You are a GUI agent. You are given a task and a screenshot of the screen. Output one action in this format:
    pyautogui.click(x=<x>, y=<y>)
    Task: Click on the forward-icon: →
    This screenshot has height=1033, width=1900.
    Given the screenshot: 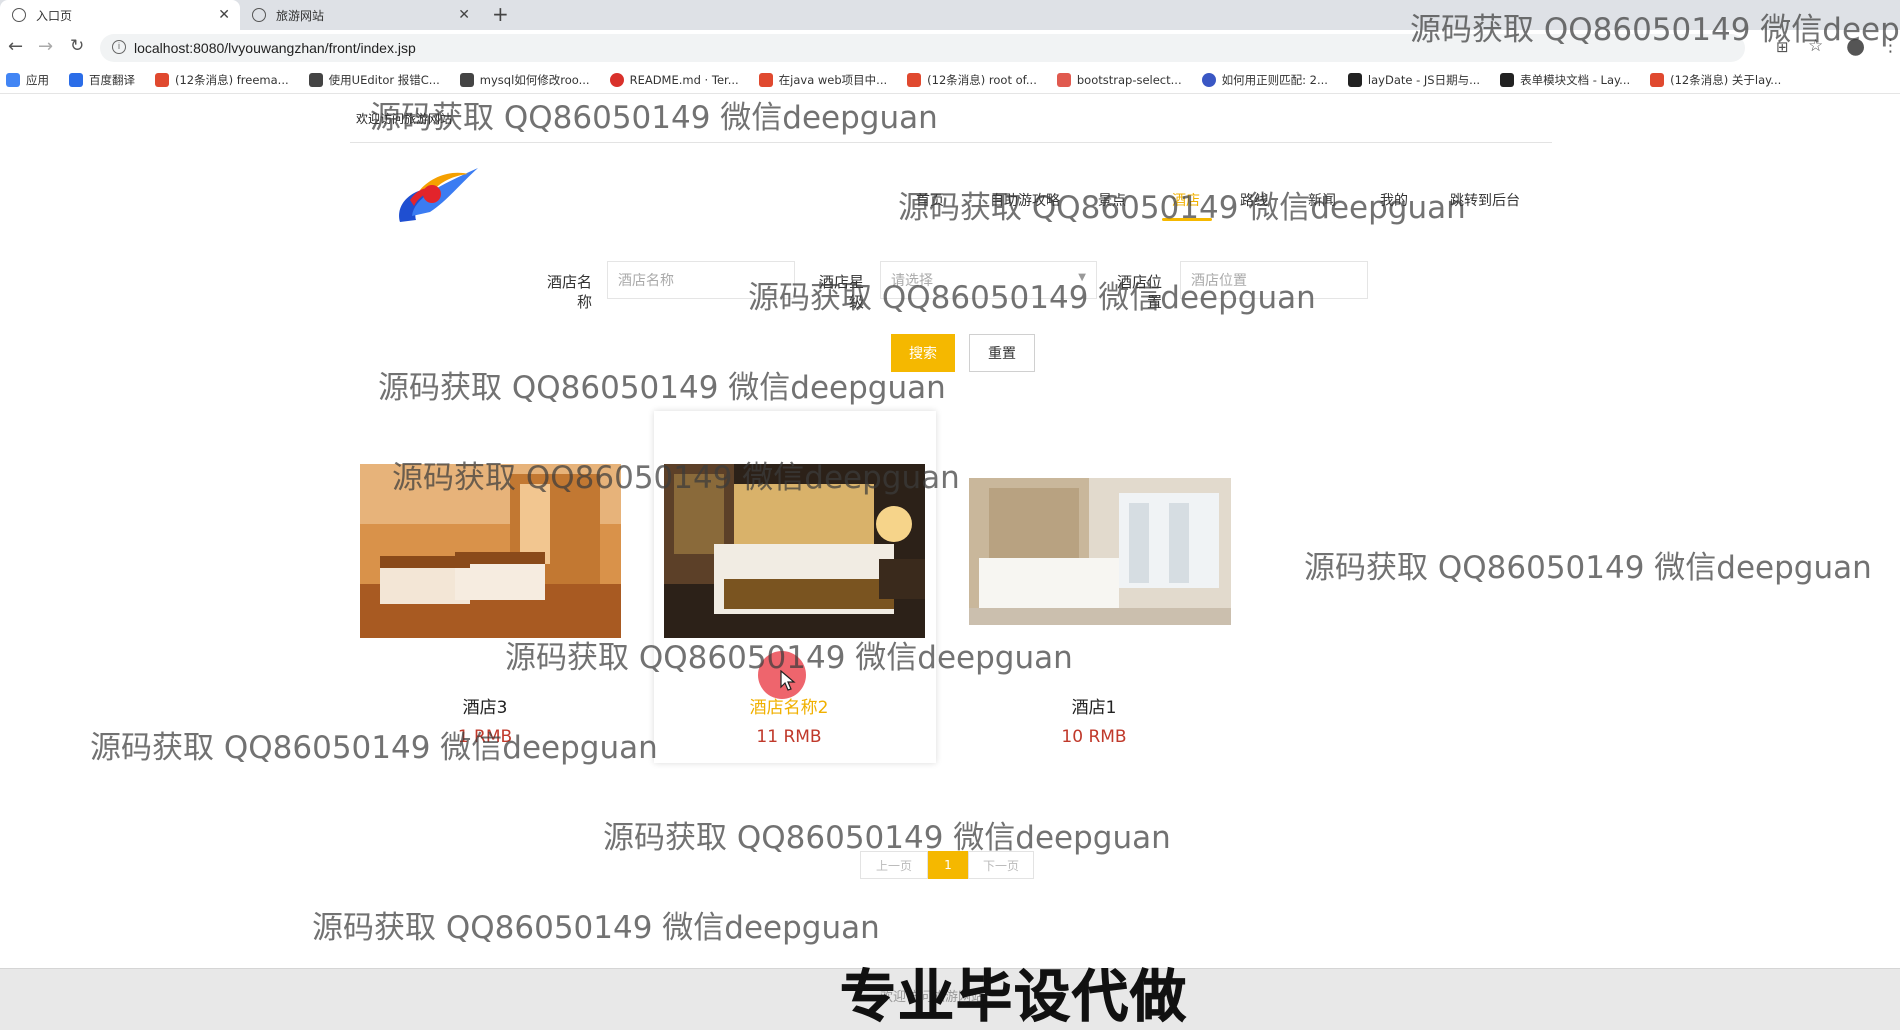 What is the action you would take?
    pyautogui.click(x=45, y=46)
    